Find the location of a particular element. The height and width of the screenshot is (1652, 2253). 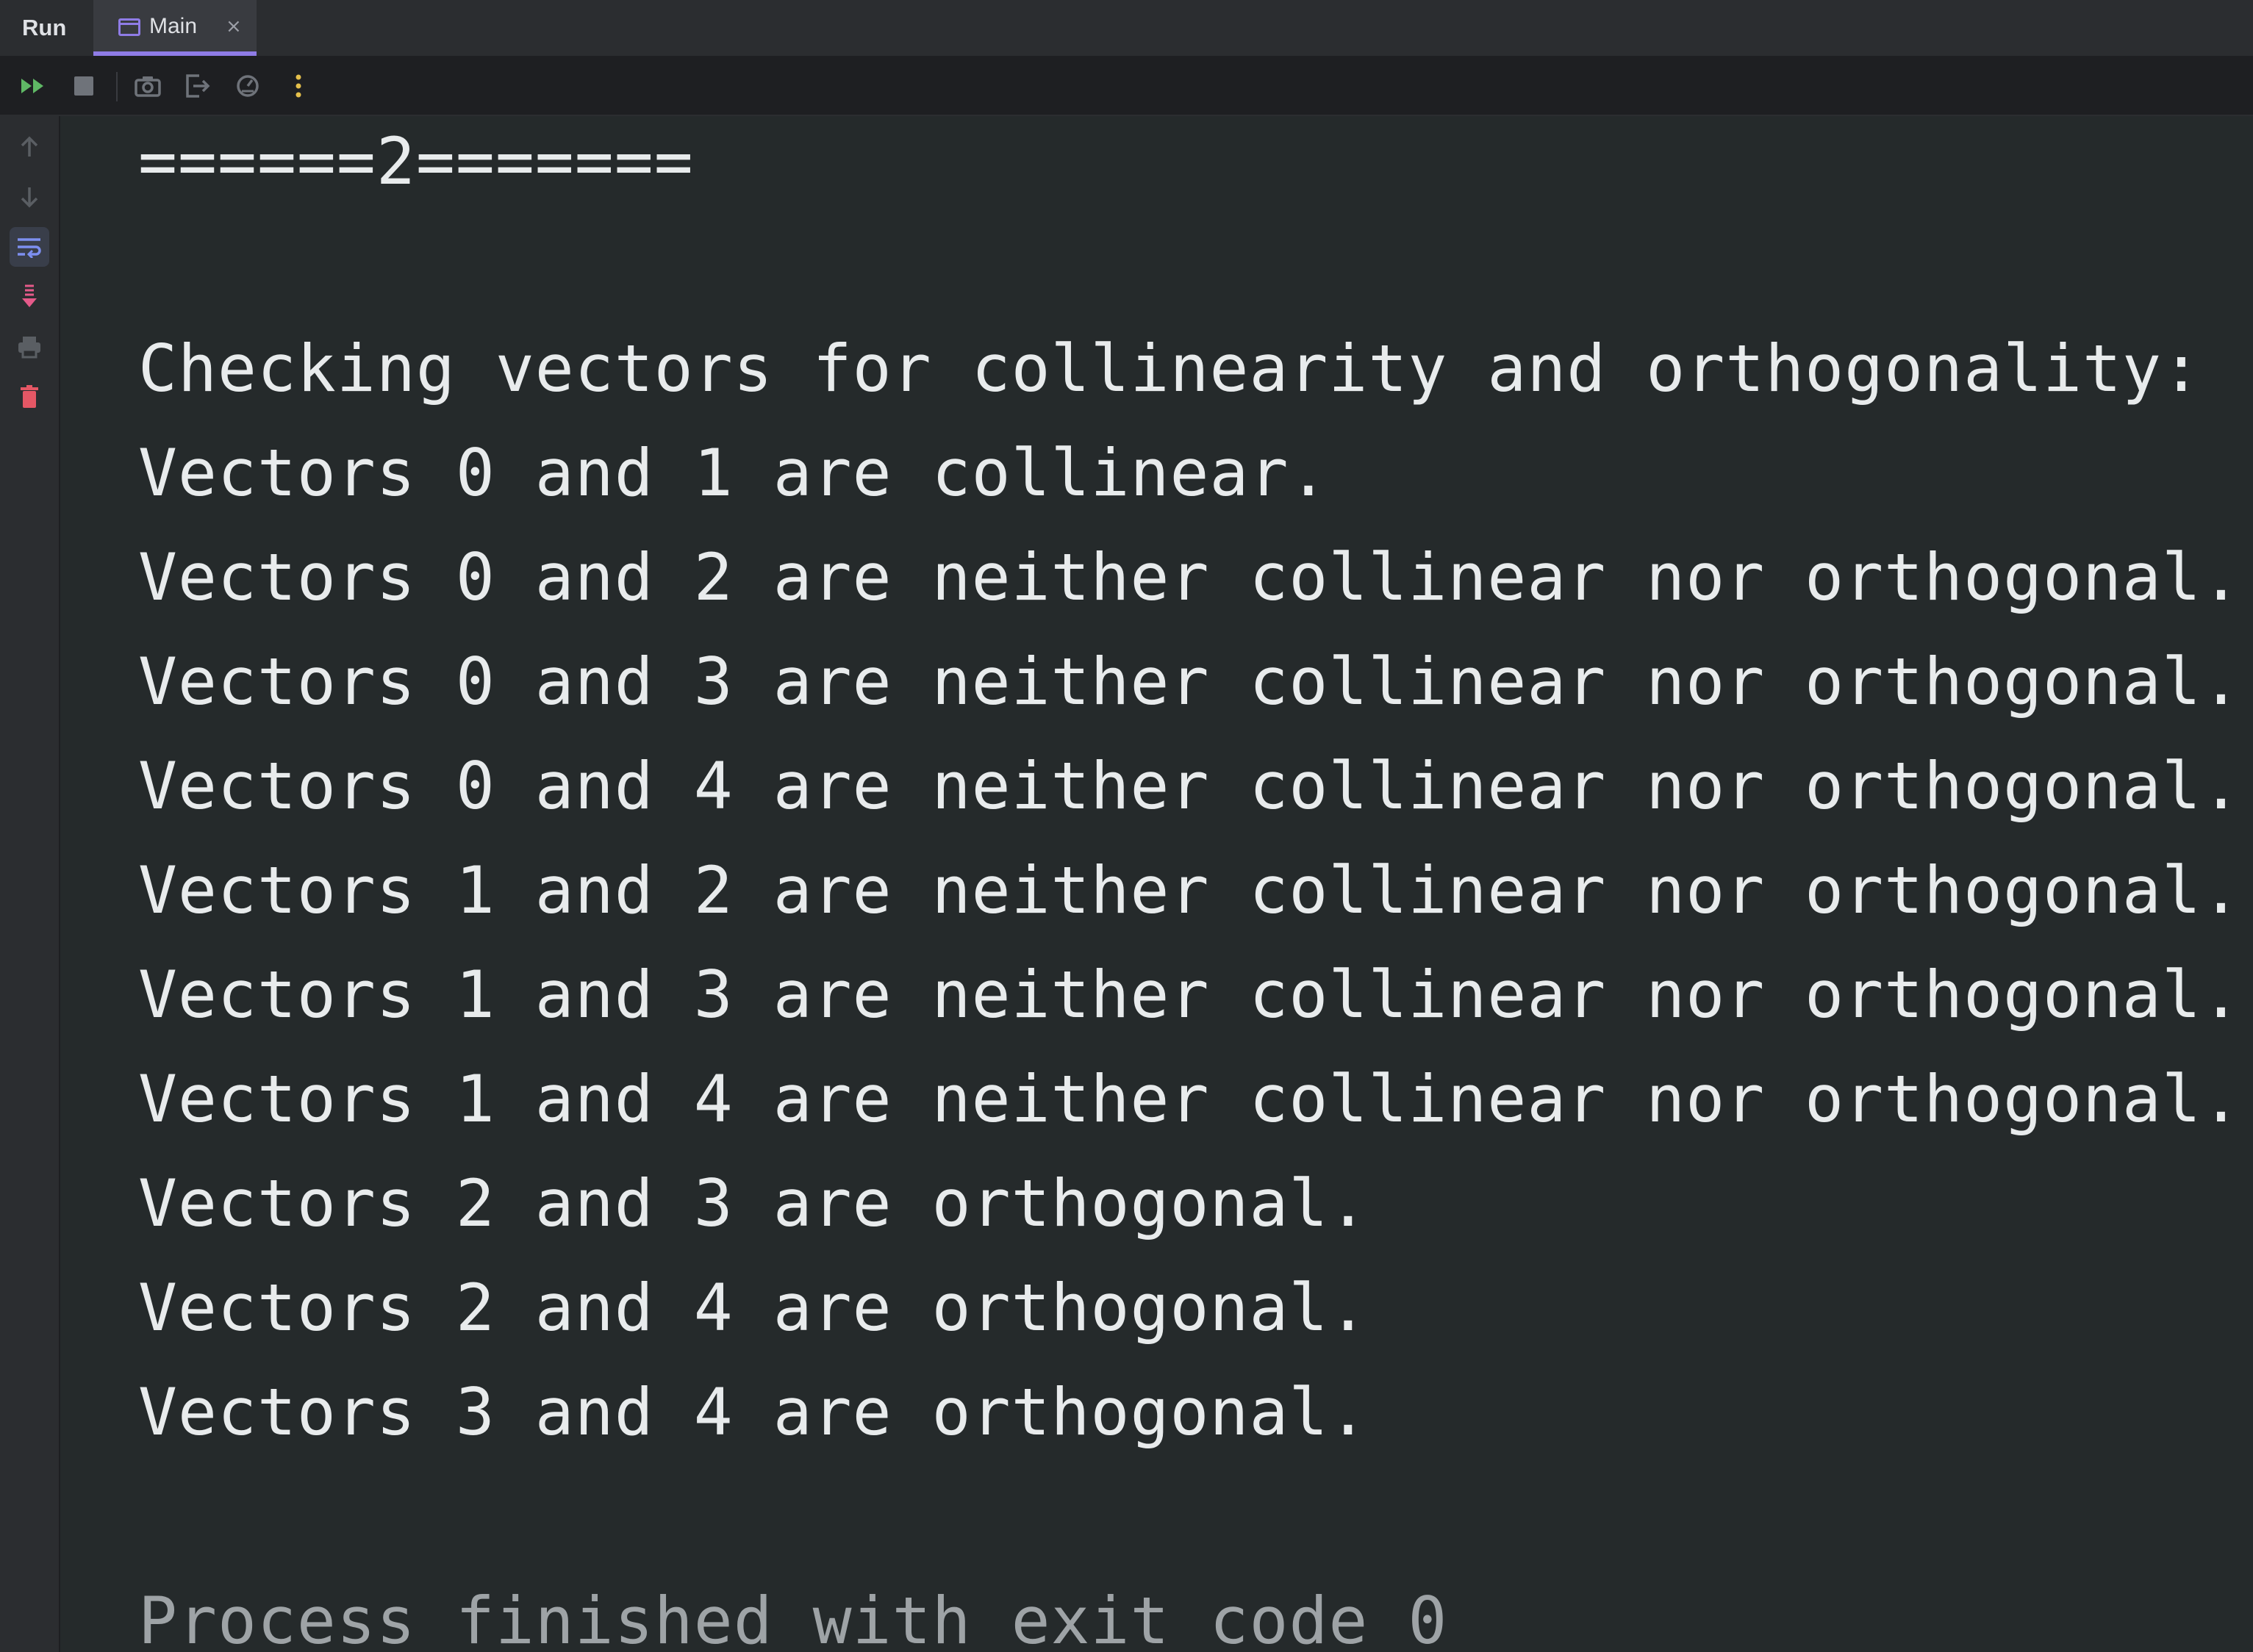

arrow-down-icon is located at coordinates (29, 198).